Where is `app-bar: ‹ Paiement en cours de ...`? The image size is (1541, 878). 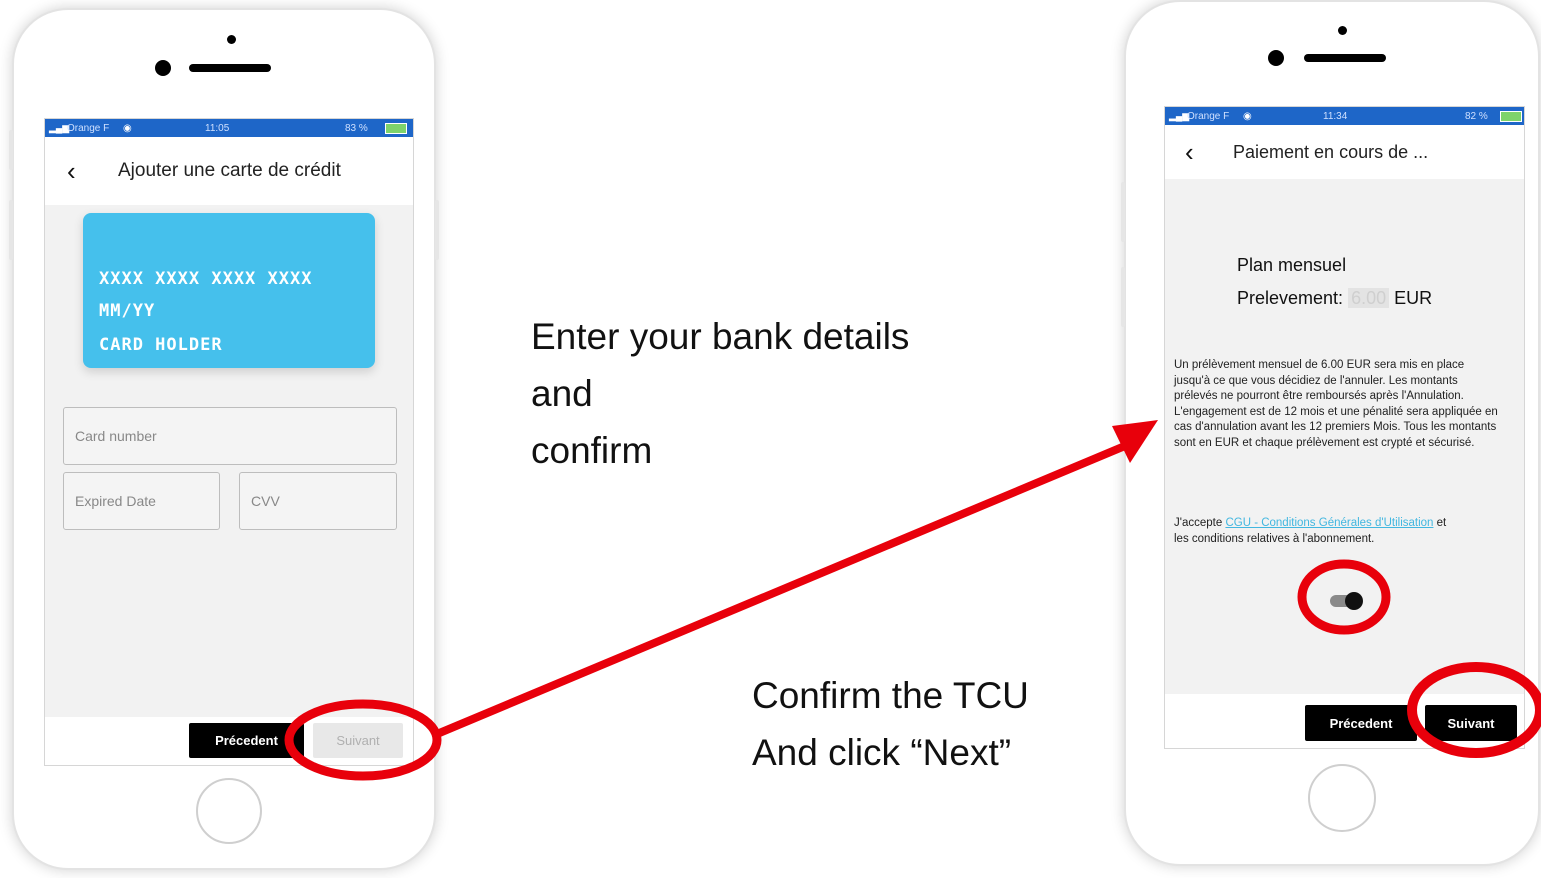
app-bar: ‹ Paiement en cours de ... is located at coordinates (1344, 152).